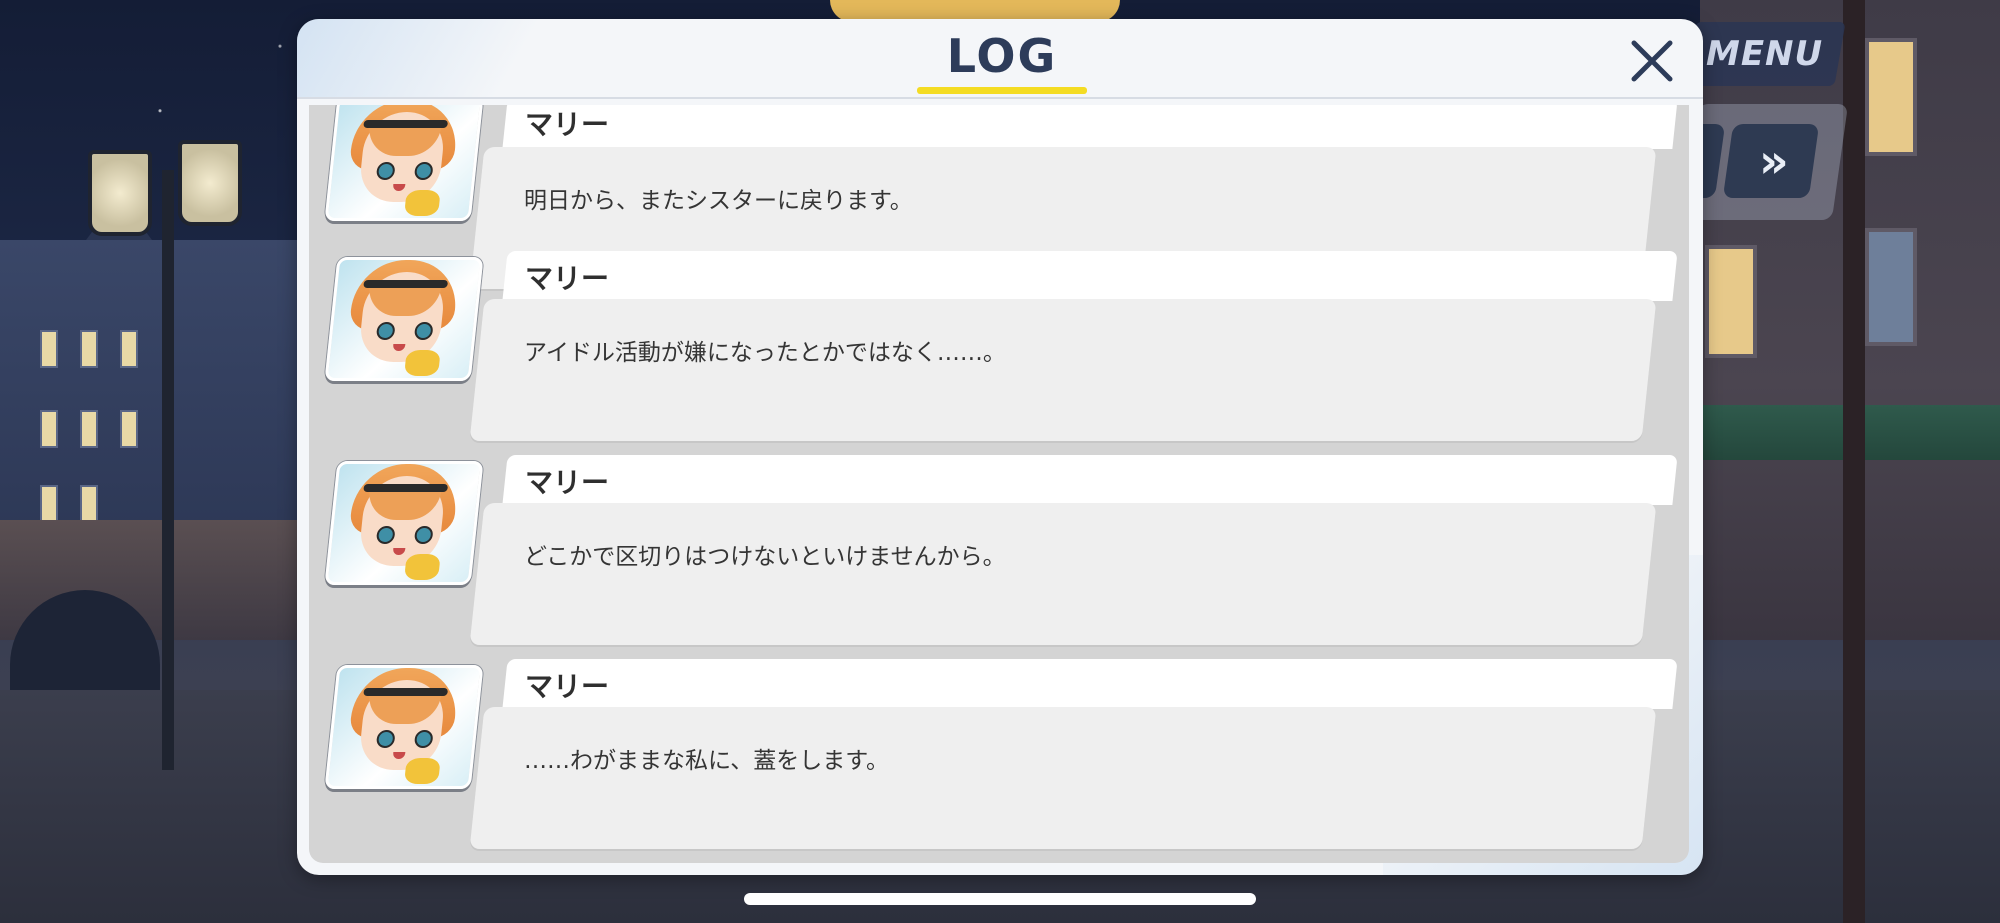 The image size is (2000, 923). What do you see at coordinates (1000, 899) in the screenshot?
I see `home-indicator-bar` at bounding box center [1000, 899].